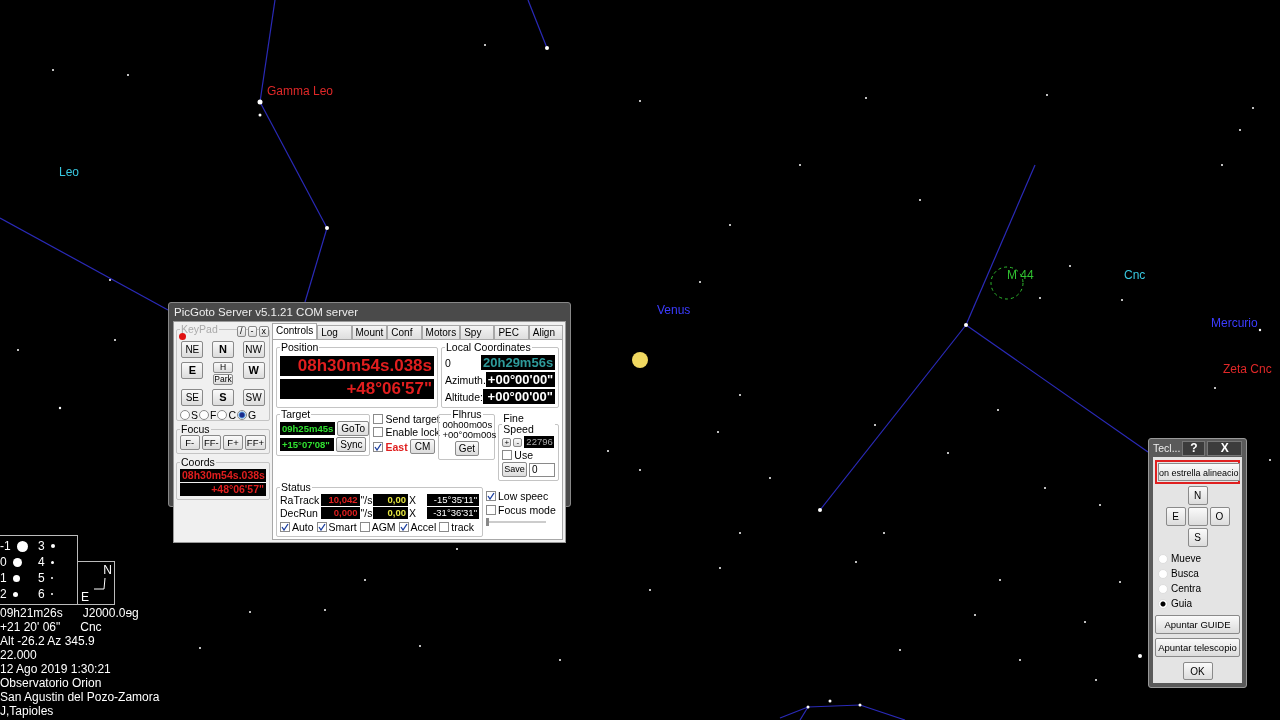  What do you see at coordinates (194, 415) in the screenshot?
I see `radio-label: S` at bounding box center [194, 415].